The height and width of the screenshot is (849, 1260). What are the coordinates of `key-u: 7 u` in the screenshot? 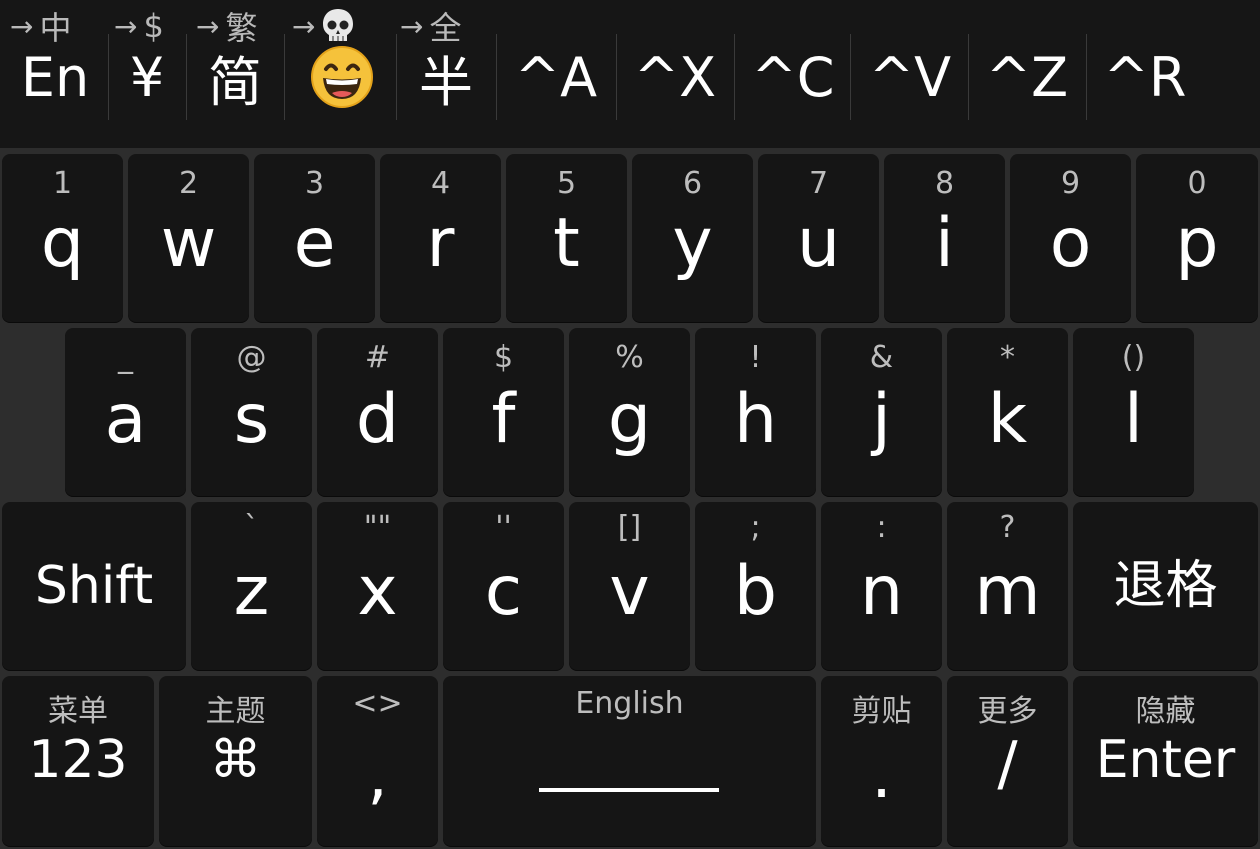 It's located at (818, 238).